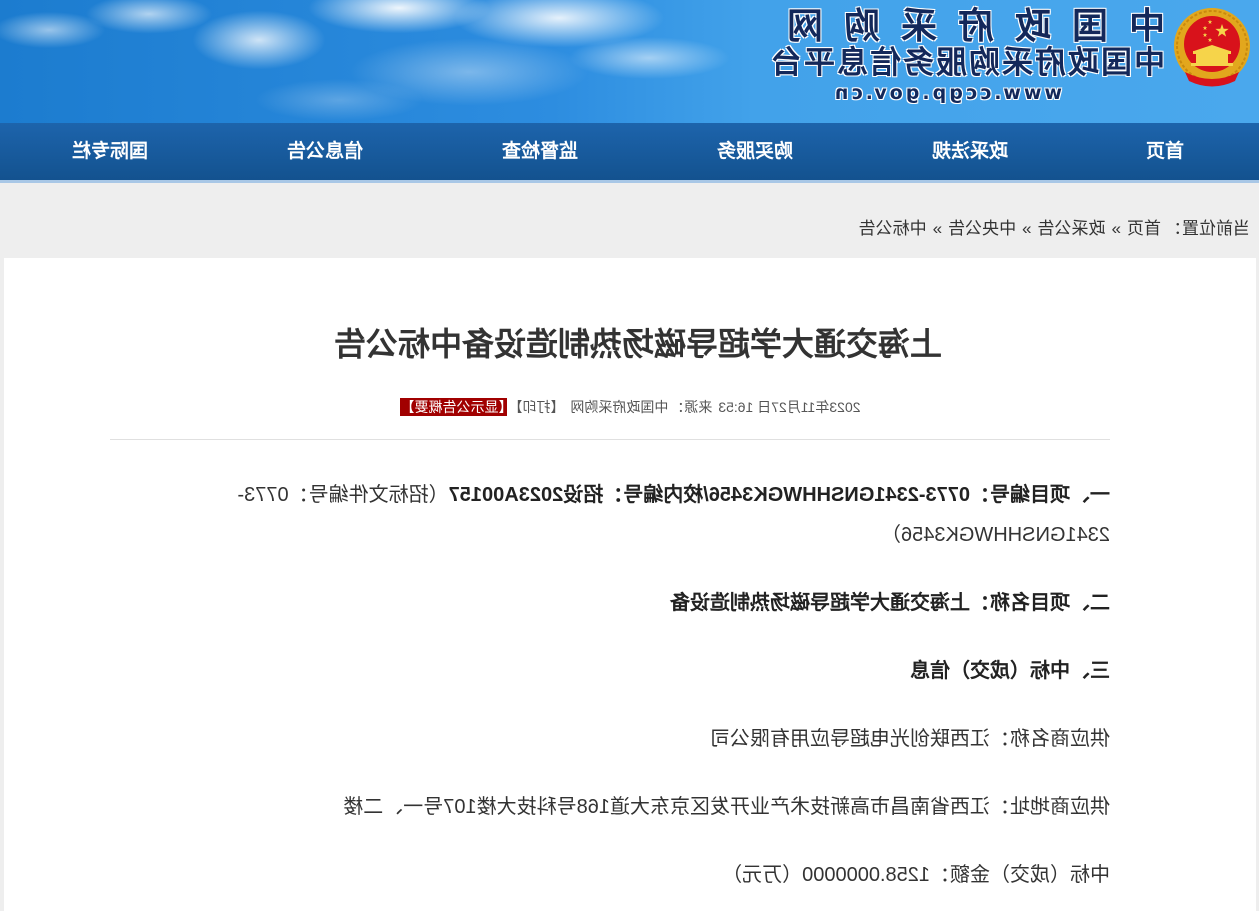  Describe the element at coordinates (619, 407) in the screenshot. I see `source-name: 中国政府采购网` at that location.